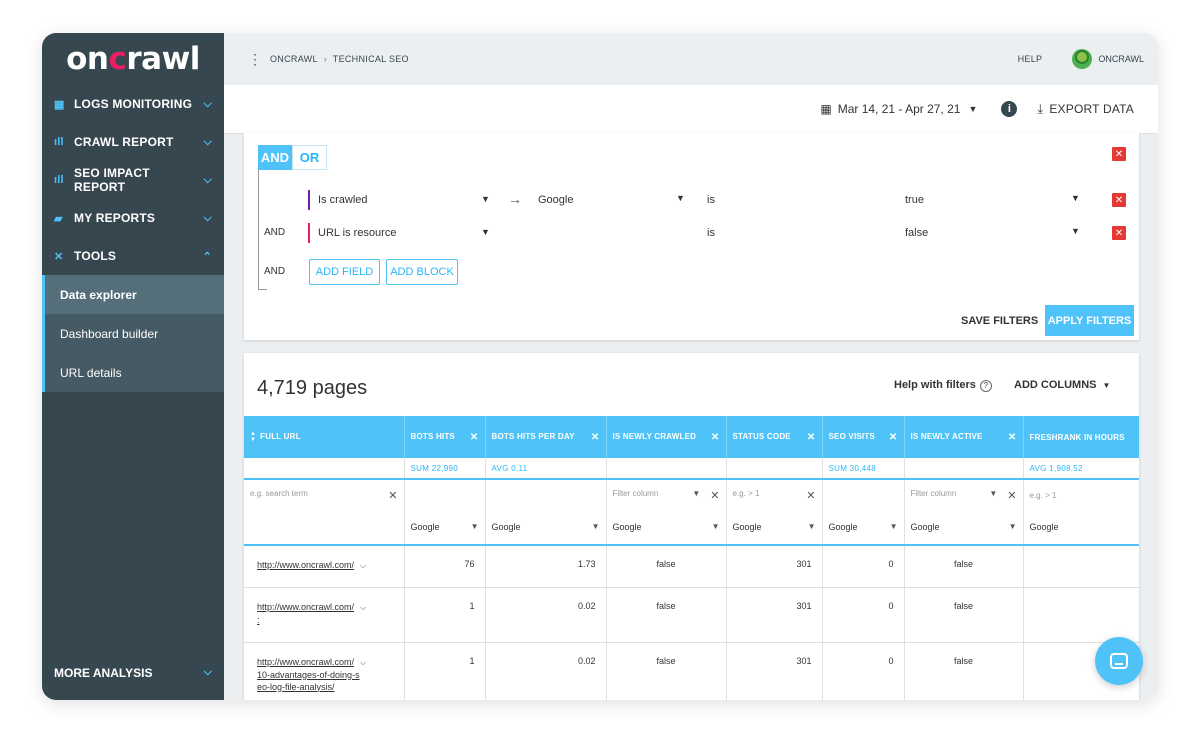 The image size is (1200, 733). Describe the element at coordinates (1085, 109) in the screenshot. I see `export-data-button: ⤓ EXPORT DATA` at that location.